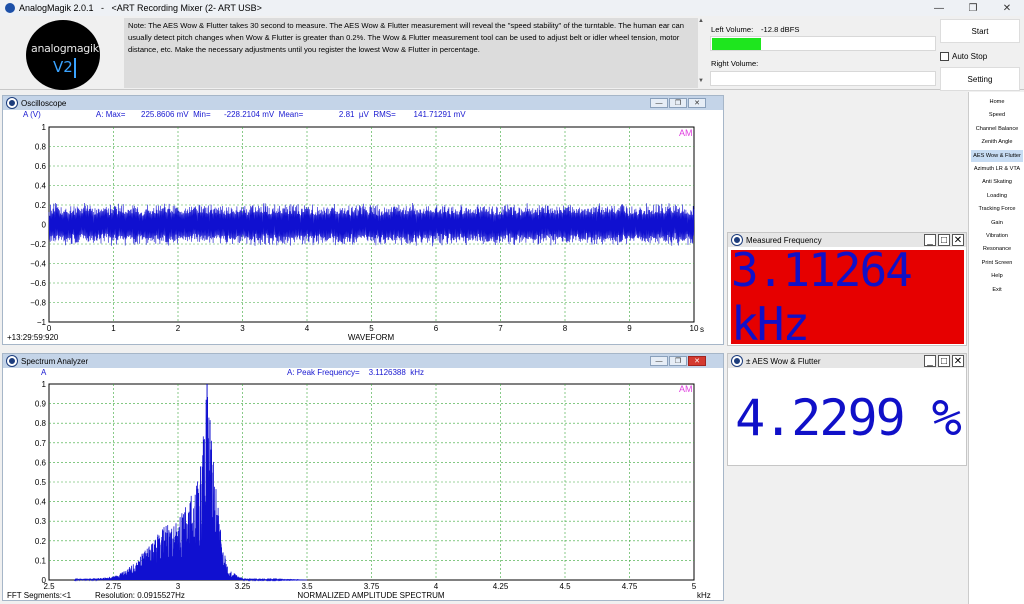 The width and height of the screenshot is (1024, 604). Describe the element at coordinates (704, 595) in the screenshot. I see `x-unit-label: kHz` at that location.